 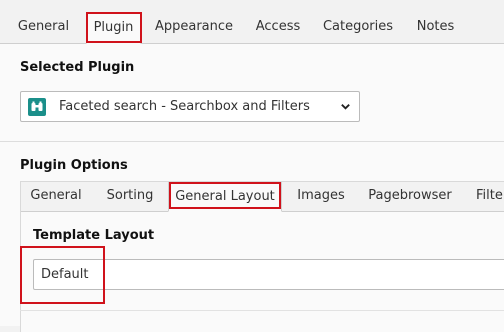 What do you see at coordinates (74, 165) in the screenshot?
I see `plugin-options-heading: Plugin Options` at bounding box center [74, 165].